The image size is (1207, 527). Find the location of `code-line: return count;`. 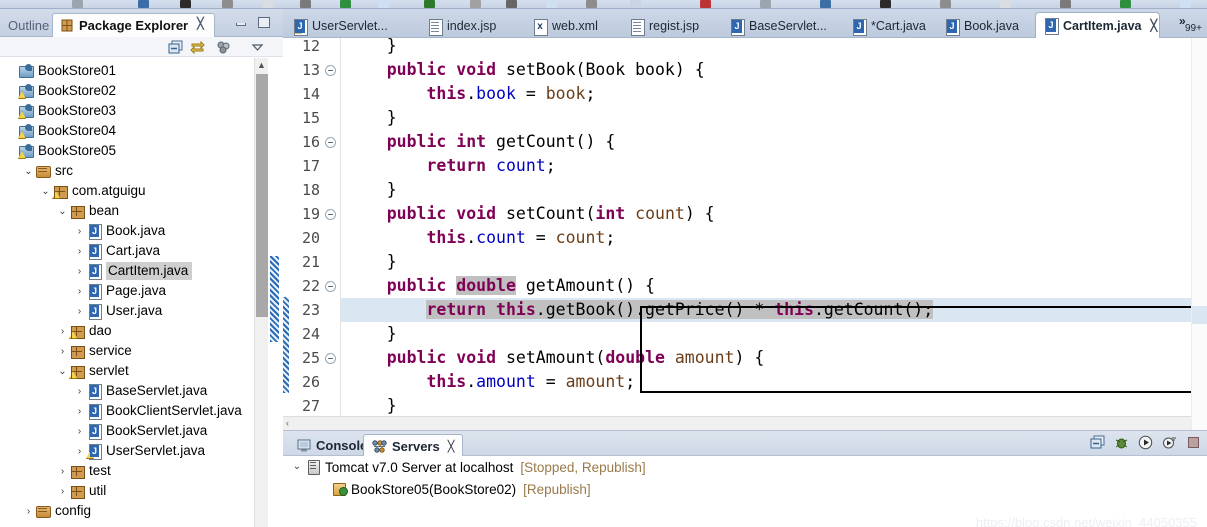

code-line: return count; is located at coordinates (766, 166).